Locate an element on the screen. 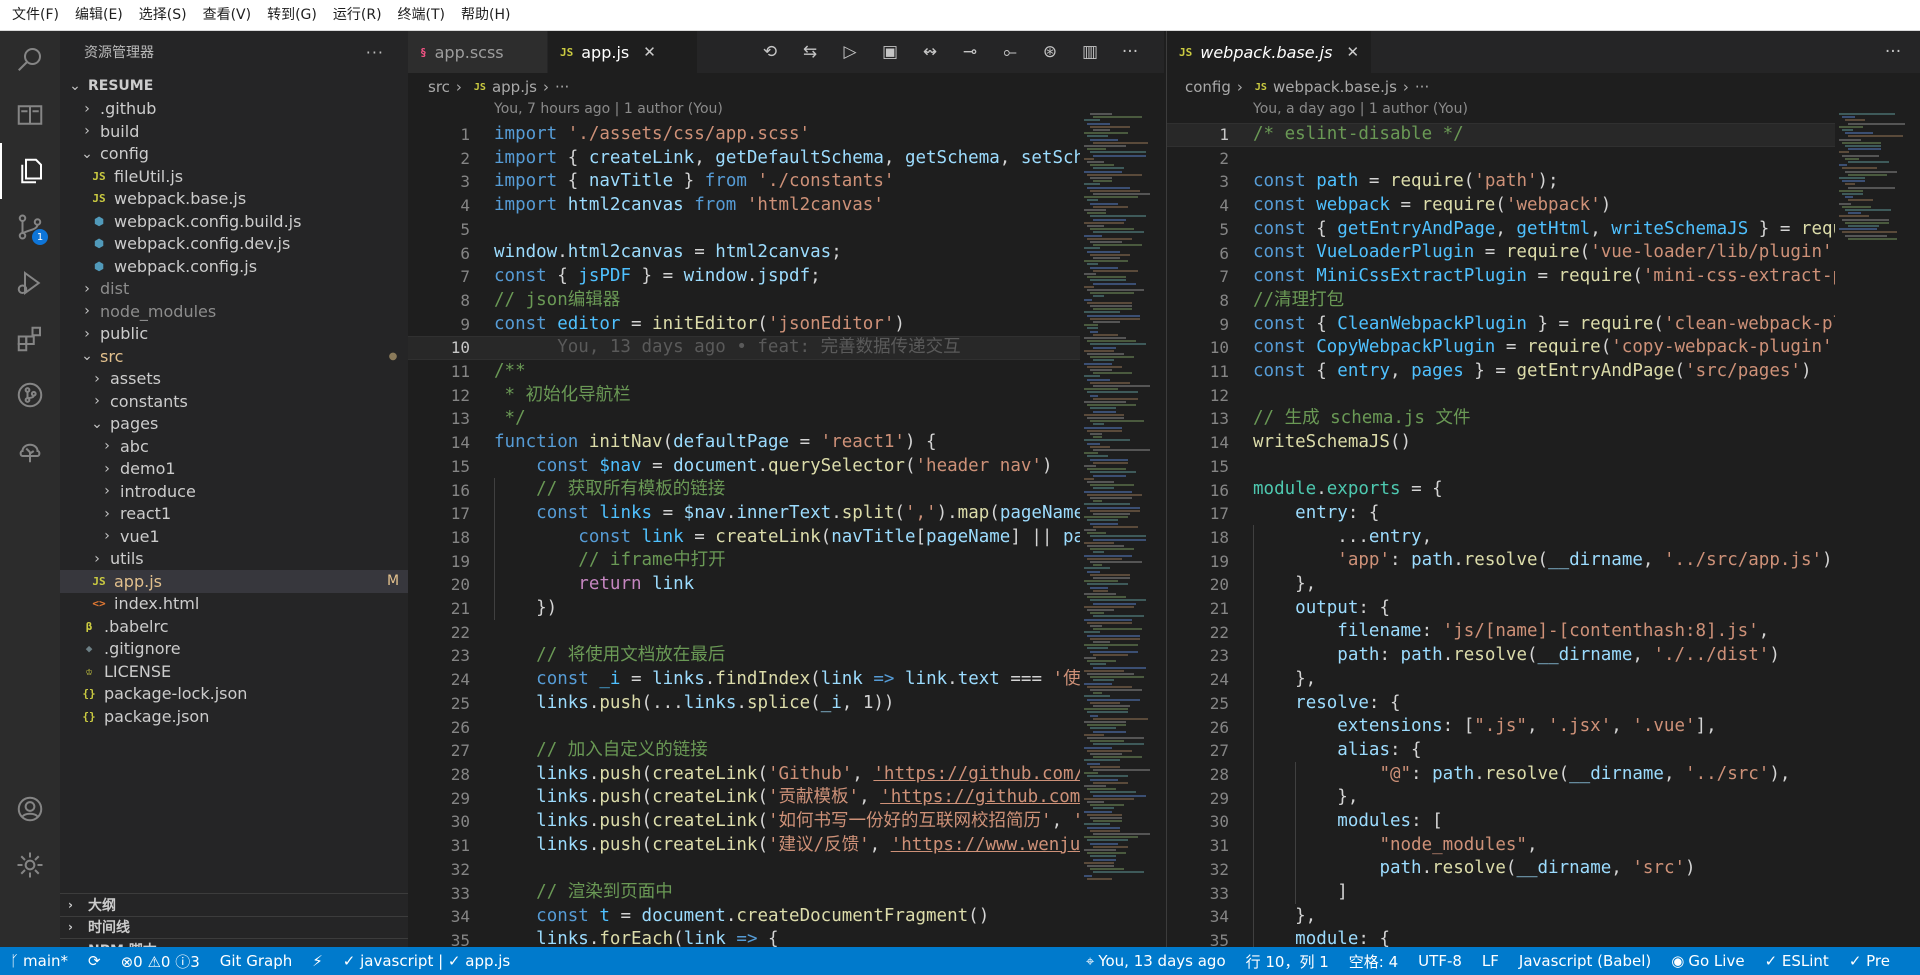  tree-item-license: ♔ LICENSE is located at coordinates (234, 671).